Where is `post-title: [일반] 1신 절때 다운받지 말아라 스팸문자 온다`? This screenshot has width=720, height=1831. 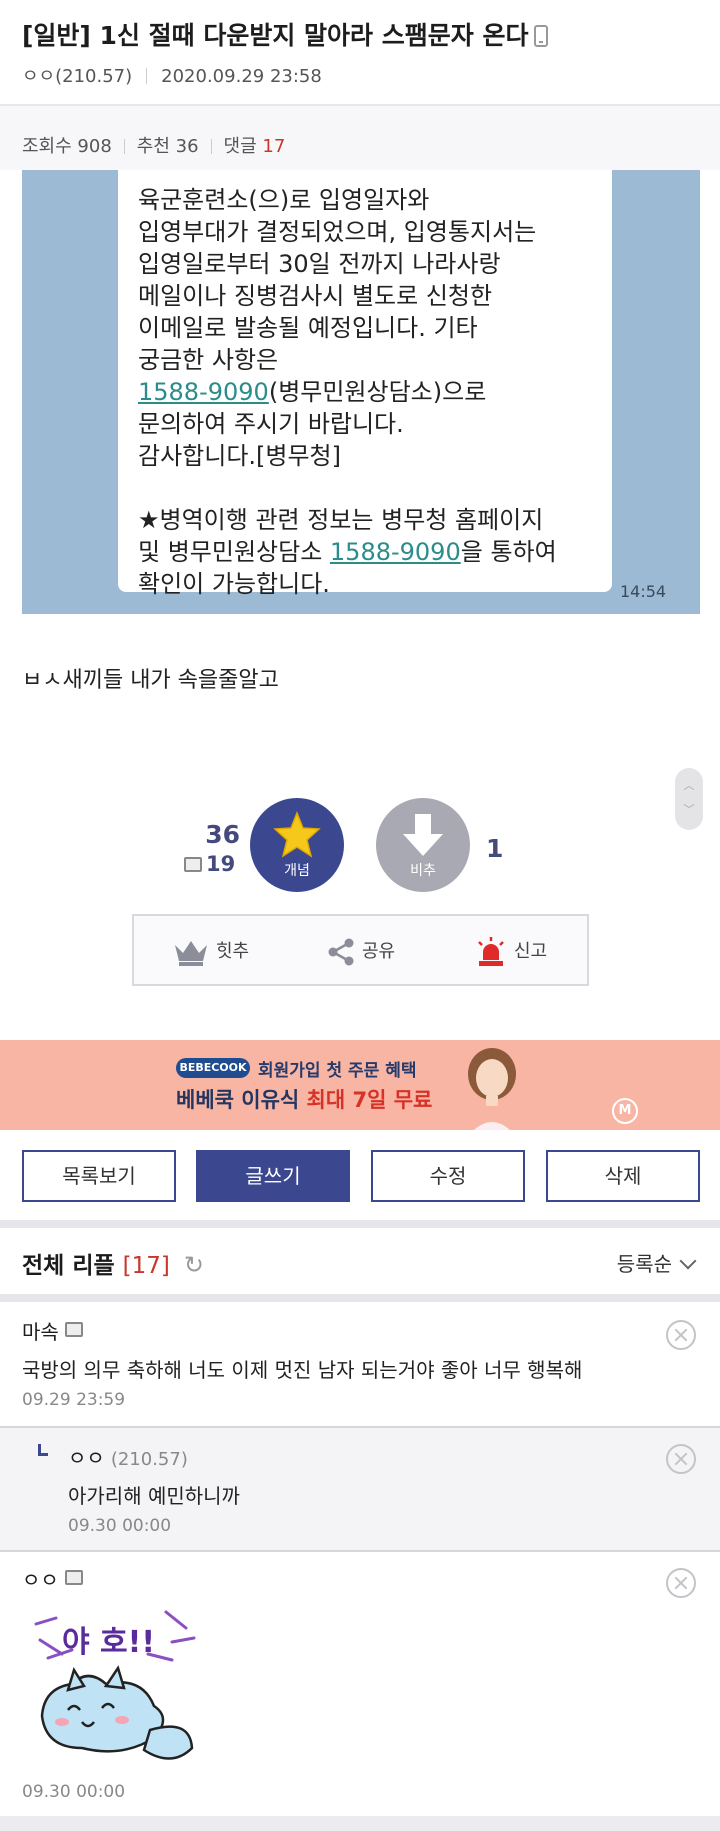
post-title: [일반] 1신 절때 다운받지 말아라 스팸문자 온다 is located at coordinates (285, 34).